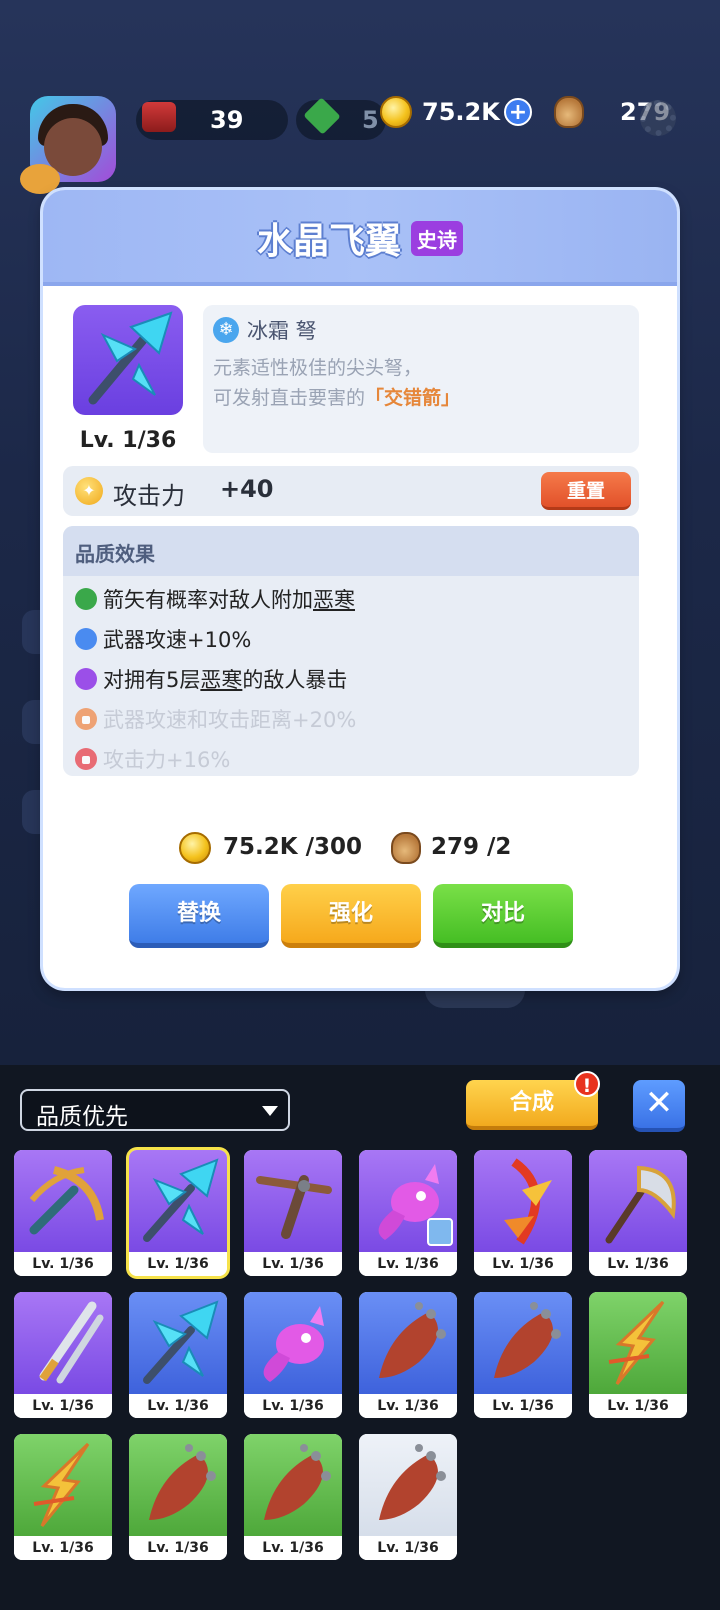 The width and height of the screenshot is (720, 1610). I want to click on pink-dragon-icon, so click(293, 1344).